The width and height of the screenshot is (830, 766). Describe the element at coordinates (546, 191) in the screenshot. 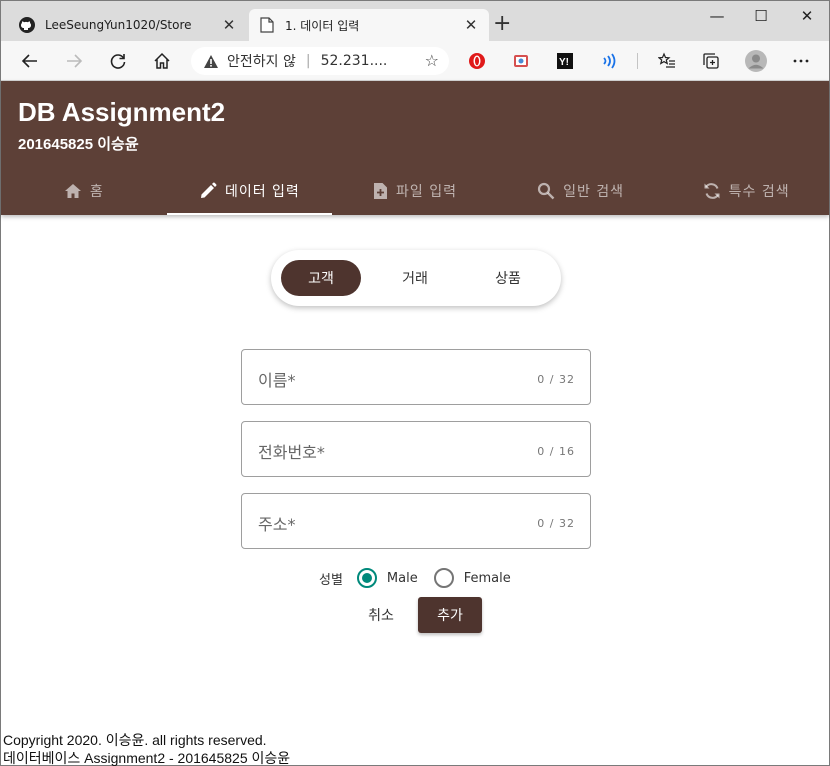

I see `search-icon` at that location.